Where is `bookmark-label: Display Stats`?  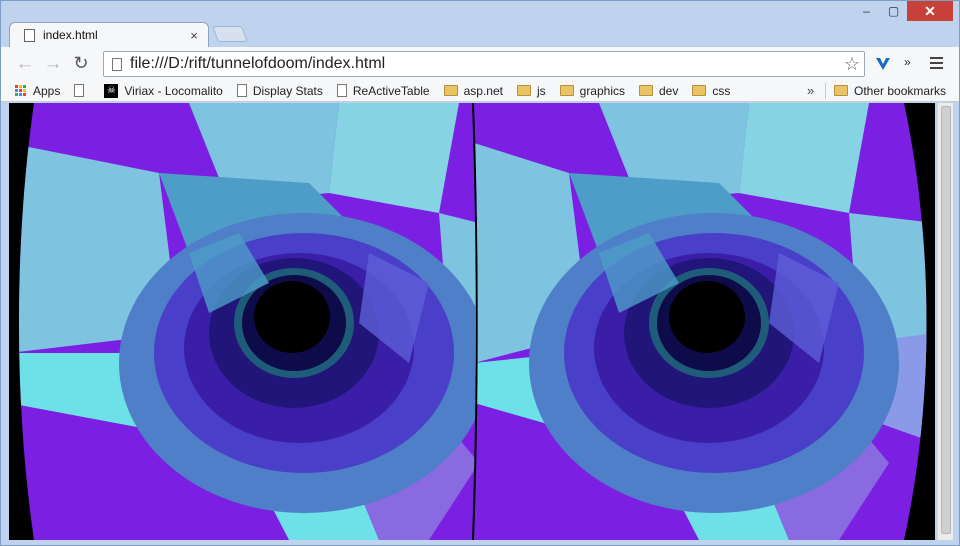 bookmark-label: Display Stats is located at coordinates (287, 90).